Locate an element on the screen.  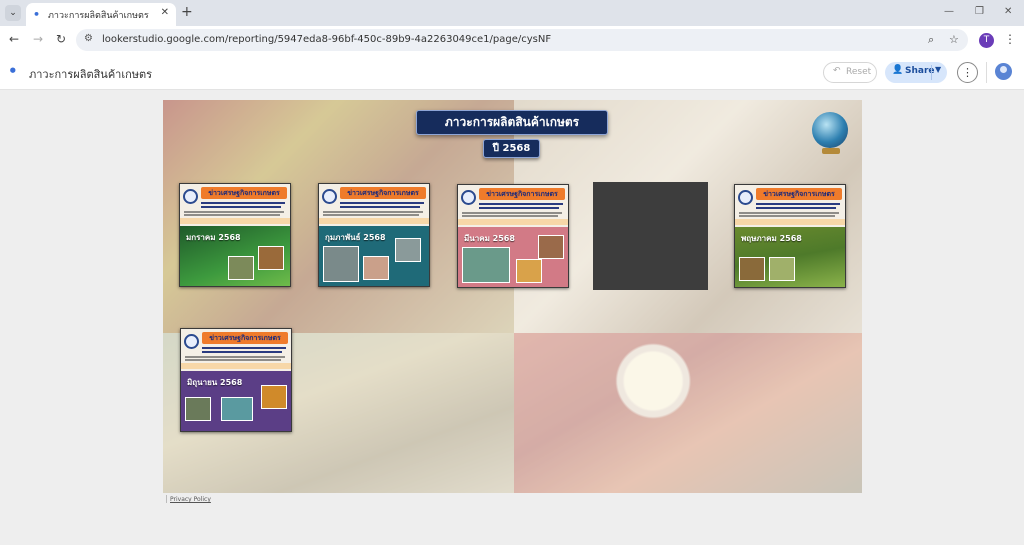
header-divider is located at coordinates (986, 72).